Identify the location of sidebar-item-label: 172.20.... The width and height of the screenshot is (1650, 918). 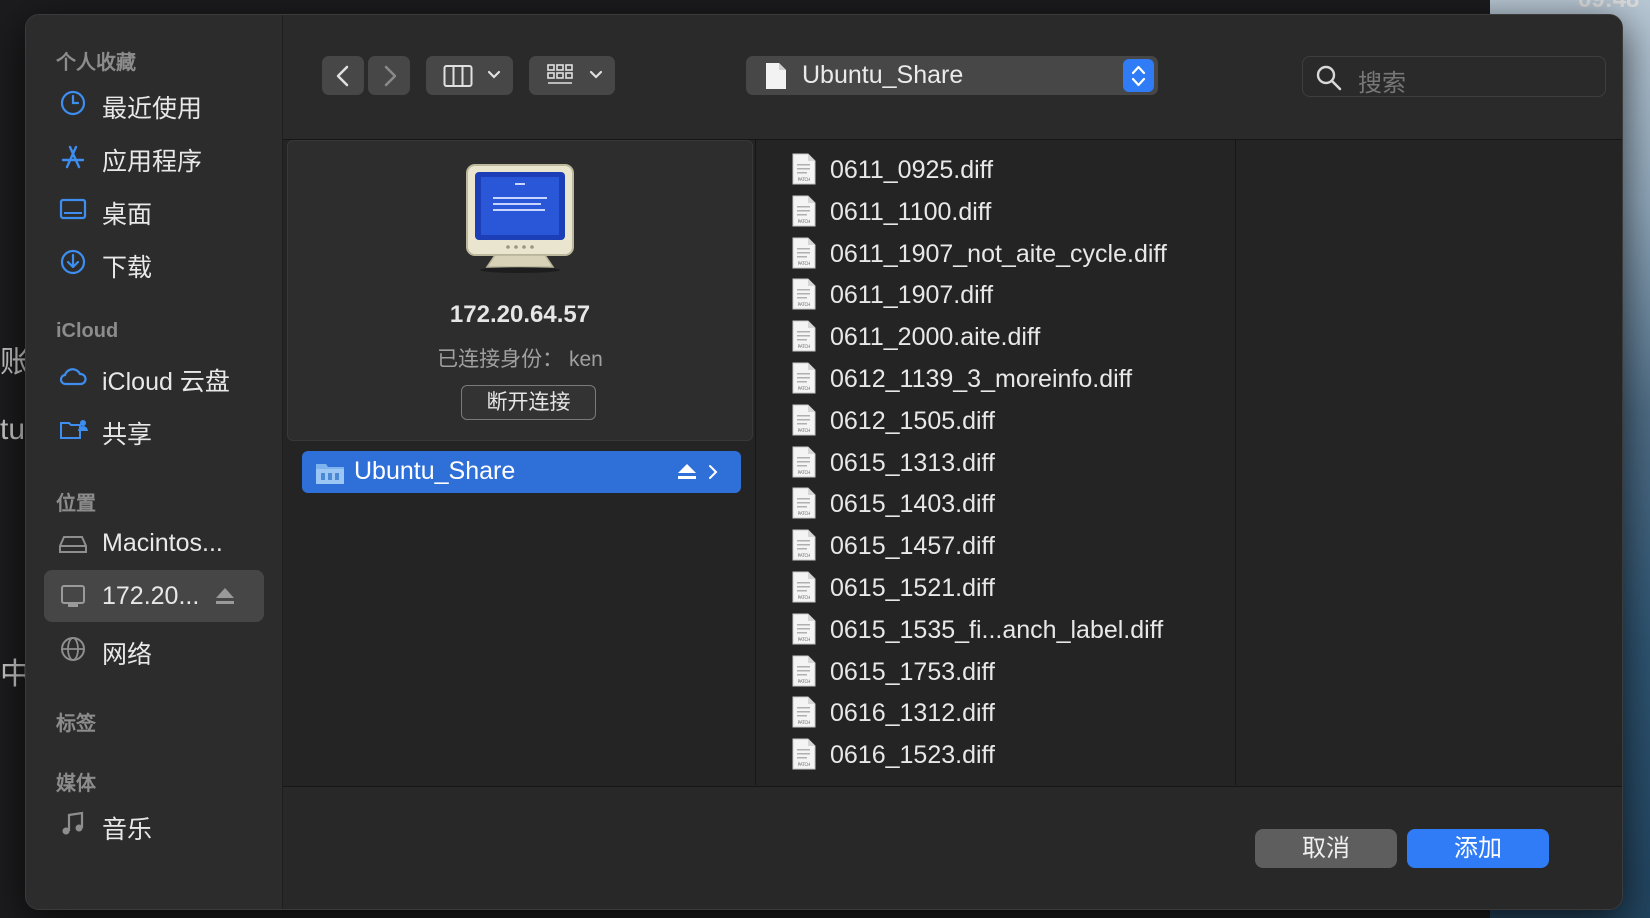
(151, 596).